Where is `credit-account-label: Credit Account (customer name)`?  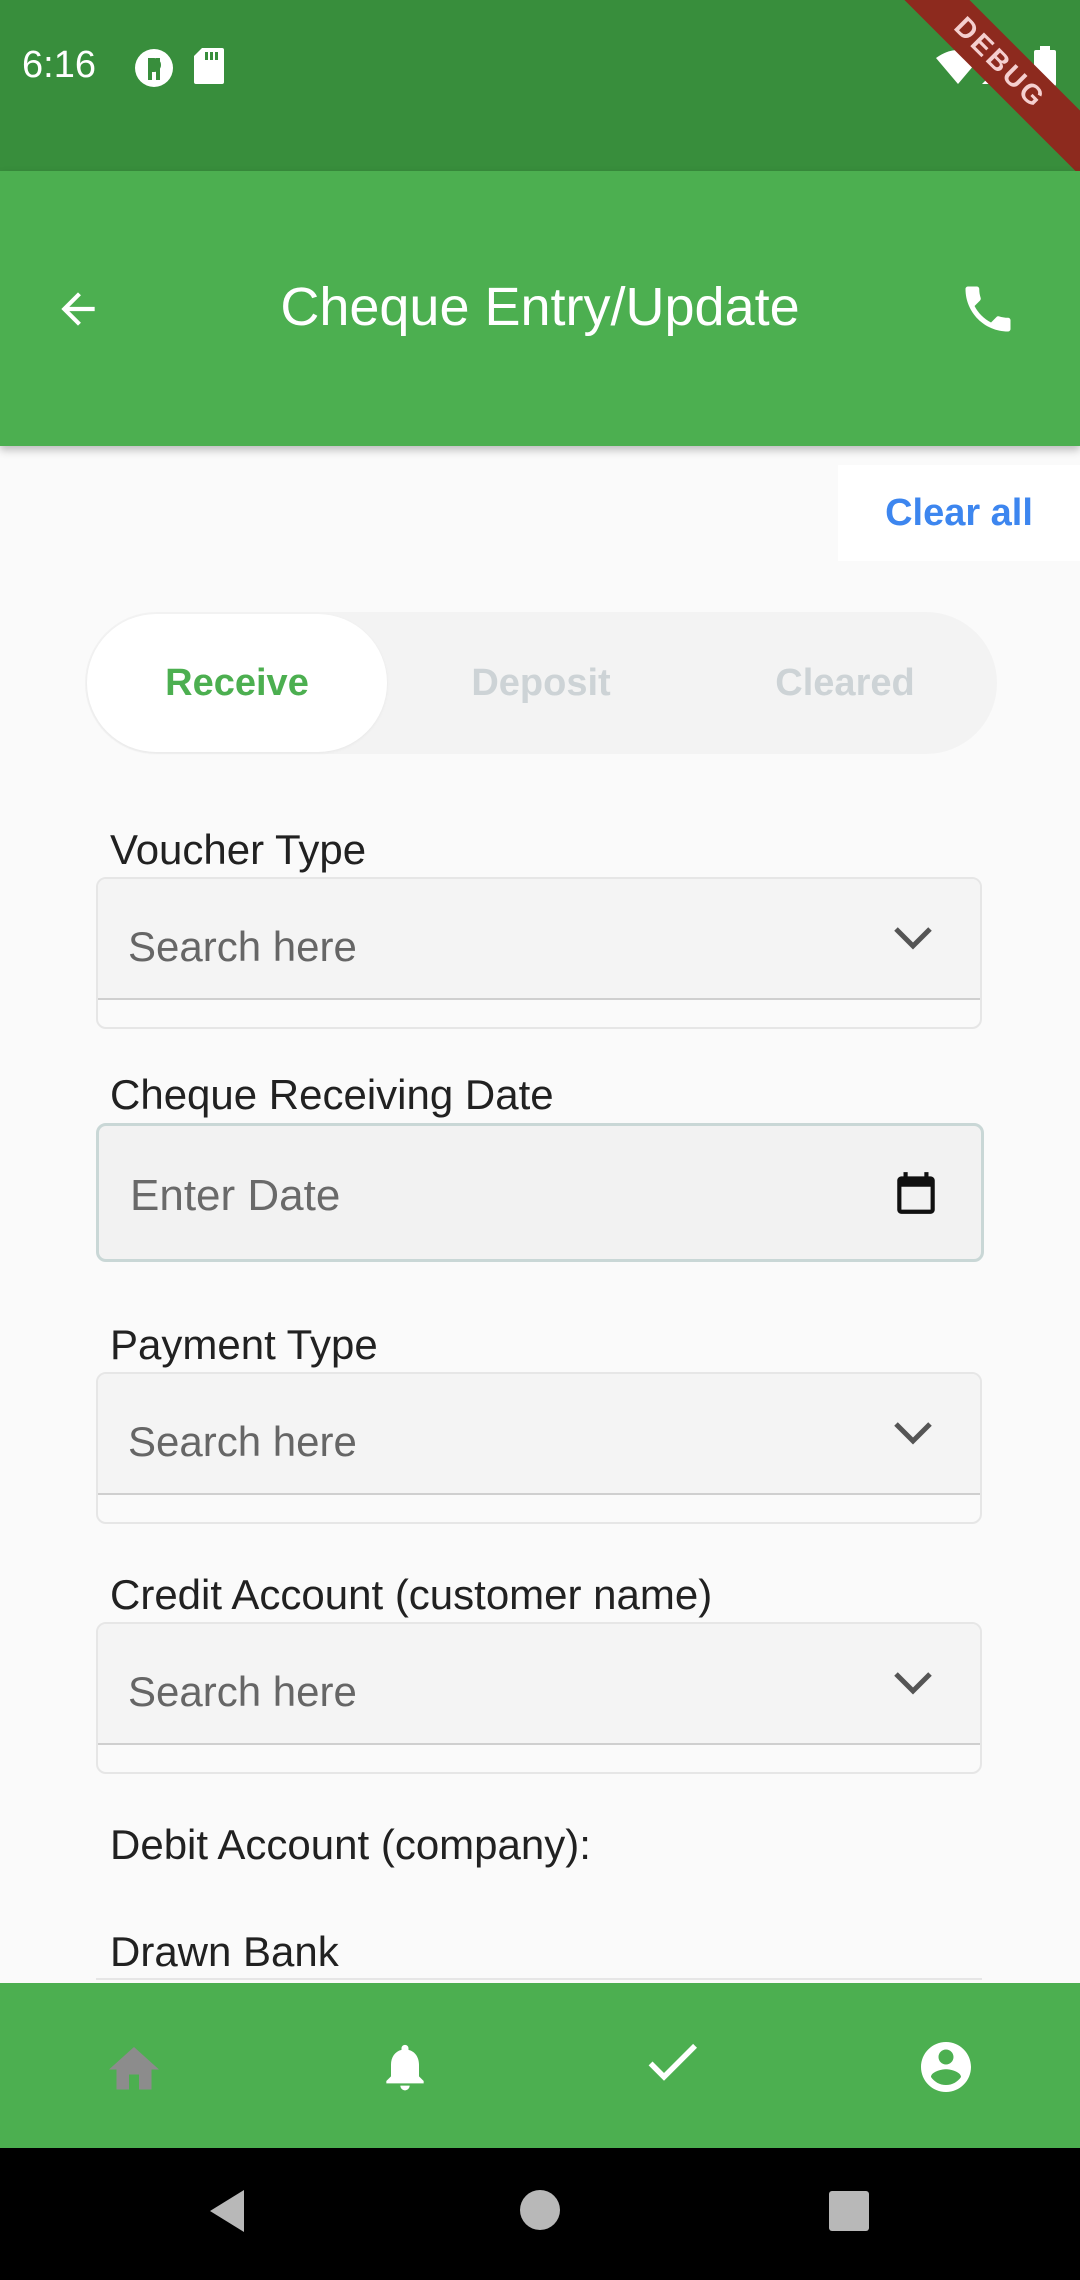
credit-account-label: Credit Account (customer name) is located at coordinates (411, 1594).